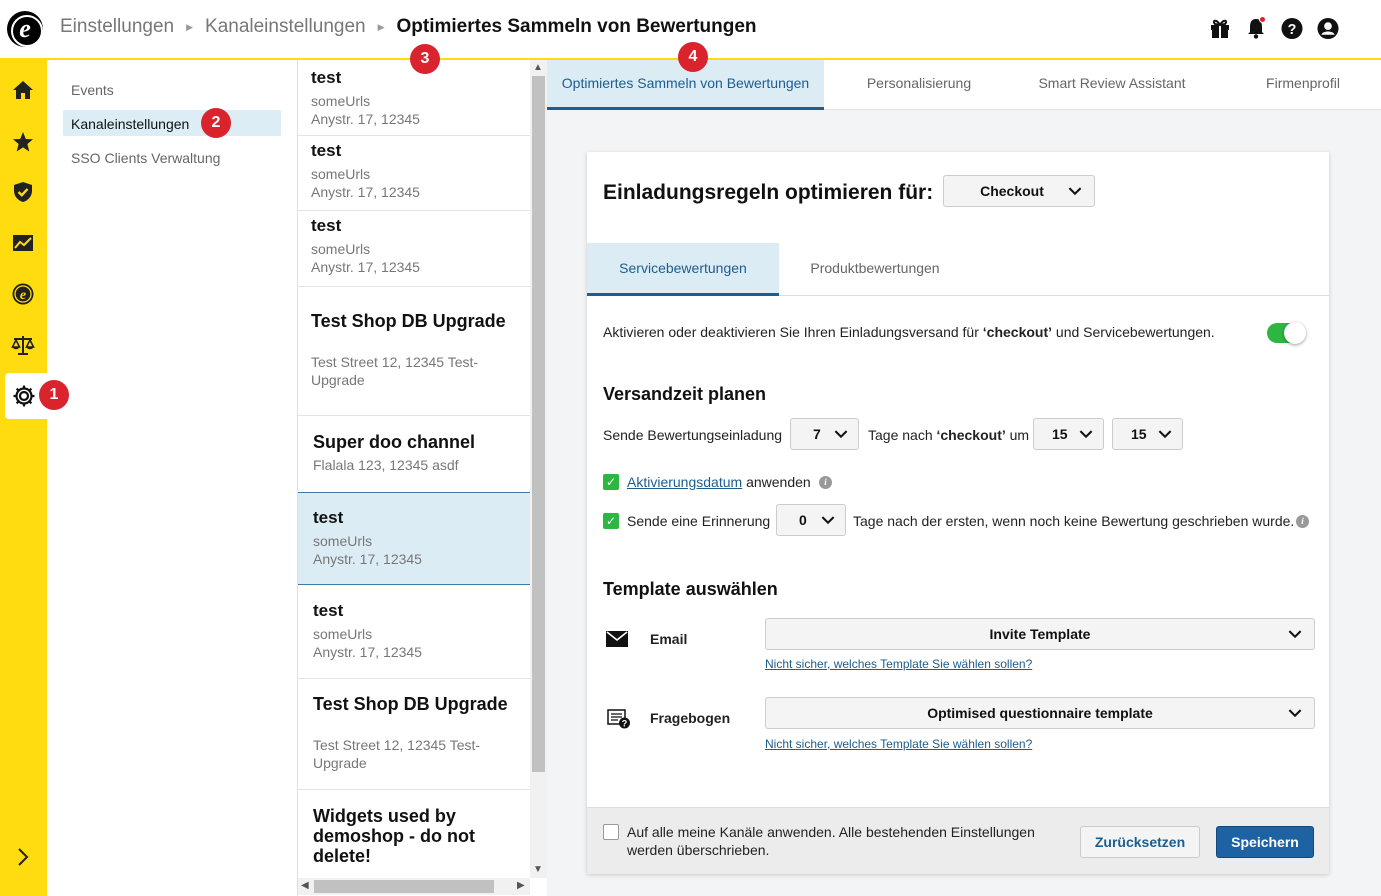 The image size is (1381, 896). Describe the element at coordinates (538, 869) in the screenshot. I see `scroll-down-arrow-icon: ▼` at that location.